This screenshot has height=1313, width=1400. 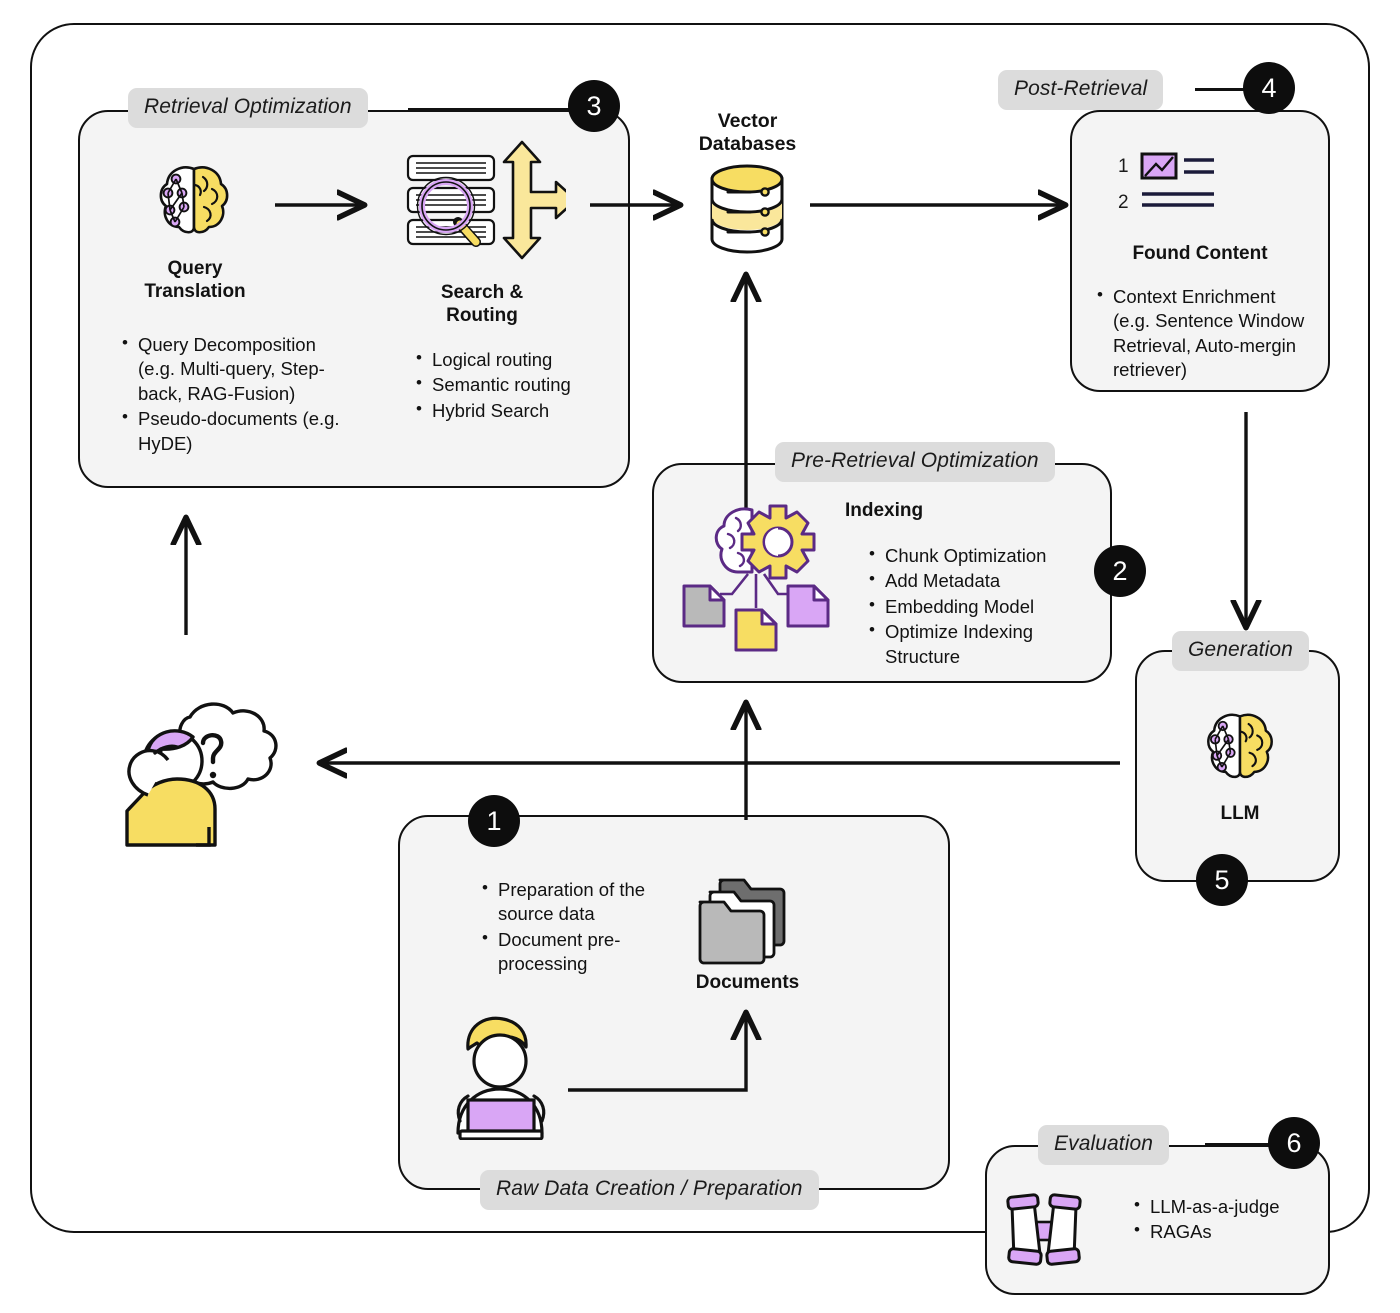 What do you see at coordinates (1081, 90) in the screenshot?
I see `chip-post-retrieval: Post-Retrieval` at bounding box center [1081, 90].